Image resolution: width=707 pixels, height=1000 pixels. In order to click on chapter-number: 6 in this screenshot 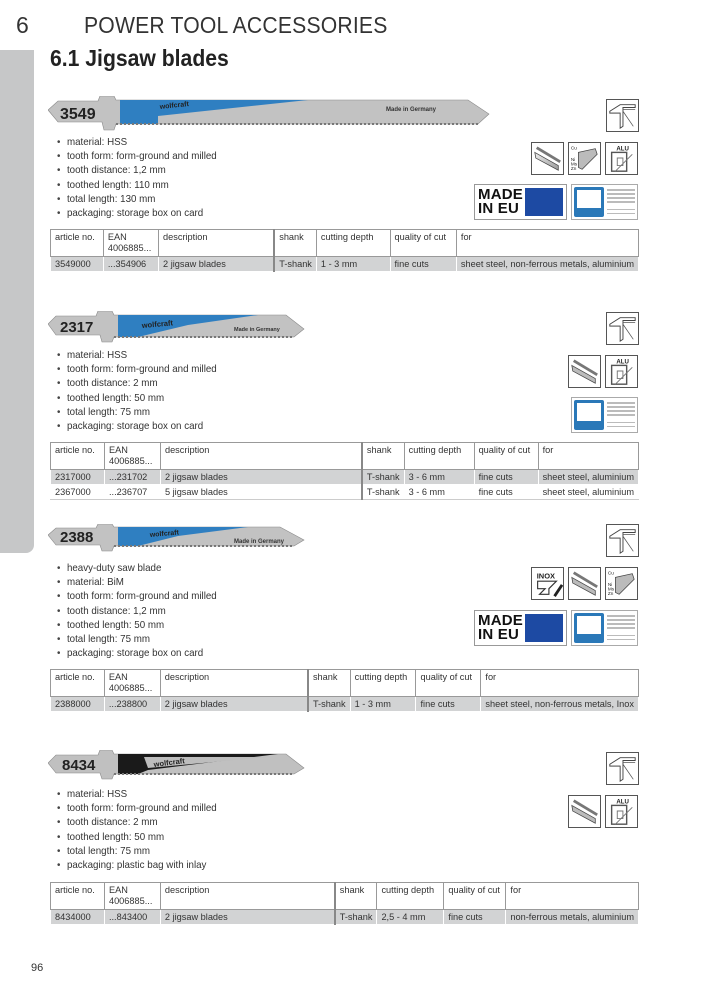, I will do `click(23, 25)`.